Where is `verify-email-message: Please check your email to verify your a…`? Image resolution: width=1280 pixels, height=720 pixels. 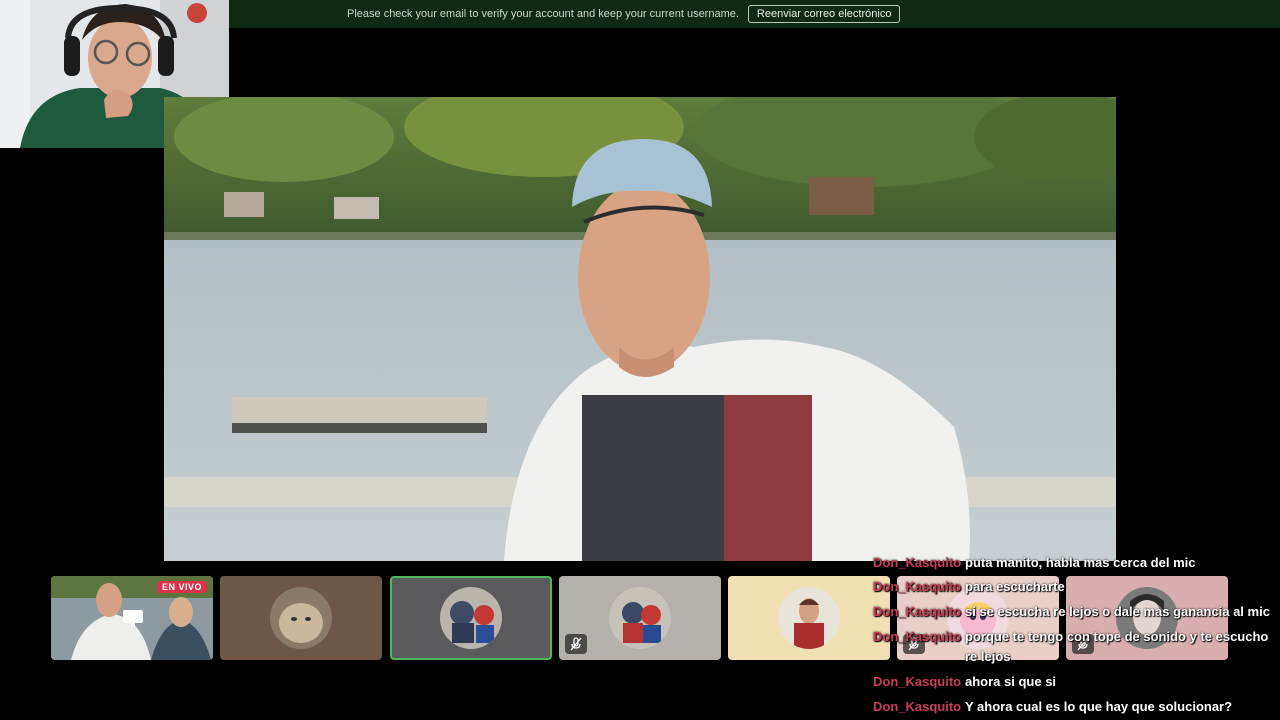
verify-email-message: Please check your email to verify your a… is located at coordinates (543, 14).